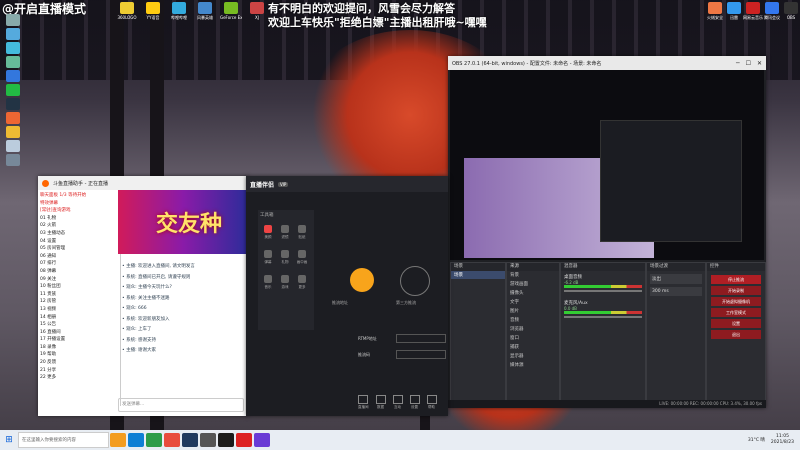 The width and height of the screenshot is (800, 450). Describe the element at coordinates (363, 402) in the screenshot. I see `assistant-nav-item: 直播间` at that location.